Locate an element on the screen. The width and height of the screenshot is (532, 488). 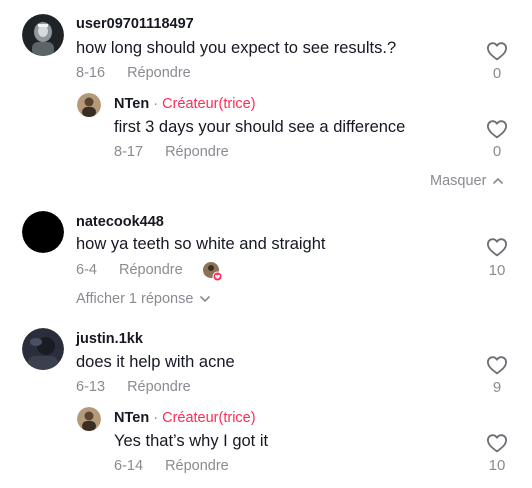
reply-meta: 6-14 Répondre is located at coordinates (171, 466).